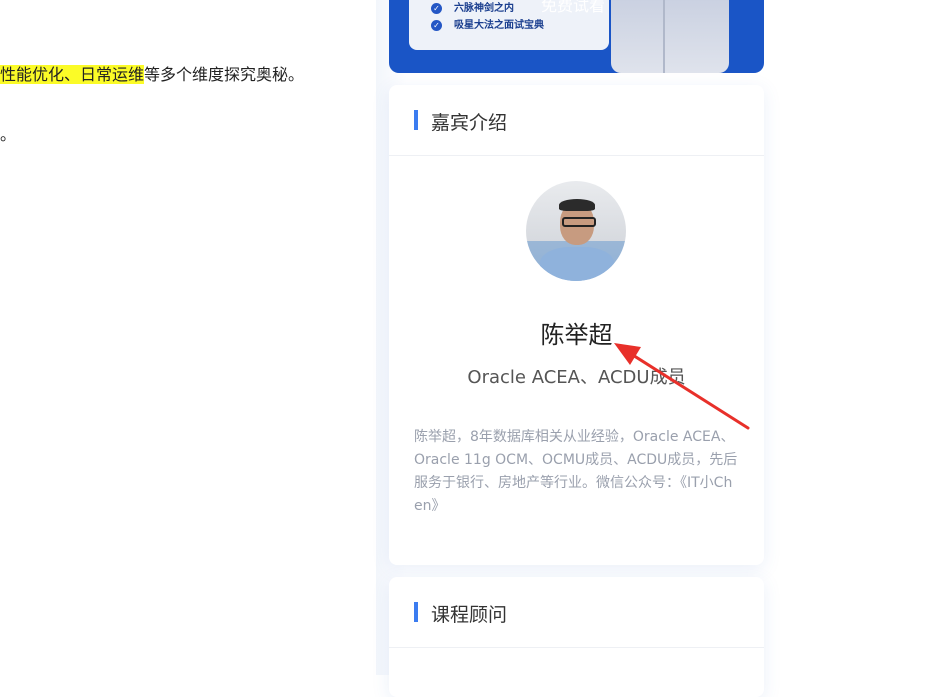 The height and width of the screenshot is (697, 948). I want to click on card-header: 课程顾问, so click(576, 612).